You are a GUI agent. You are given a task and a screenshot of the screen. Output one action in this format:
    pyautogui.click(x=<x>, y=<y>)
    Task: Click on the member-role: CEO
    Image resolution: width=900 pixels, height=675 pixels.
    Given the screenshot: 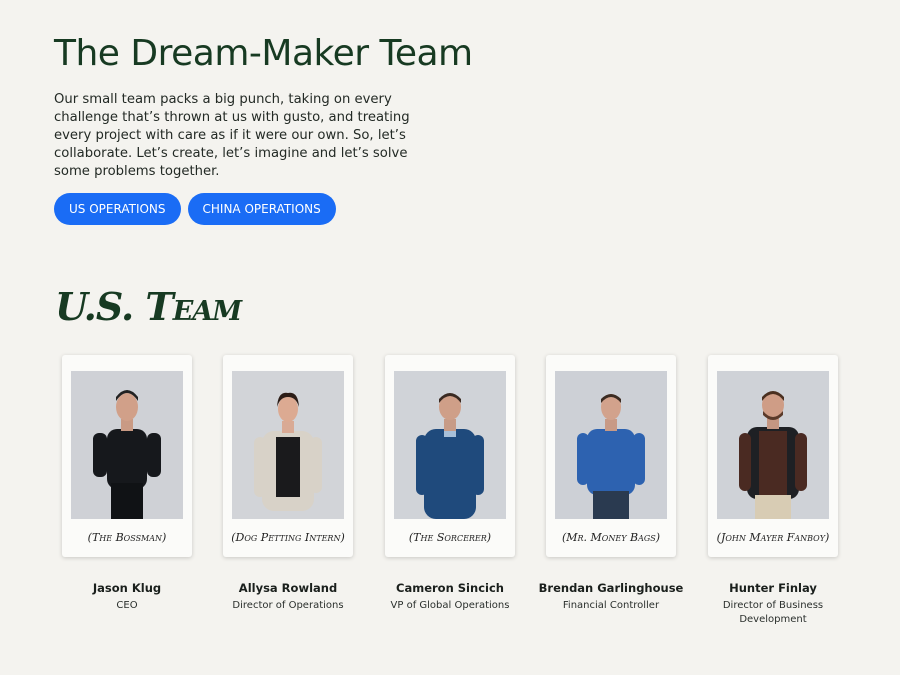 What is the action you would take?
    pyautogui.click(x=127, y=605)
    